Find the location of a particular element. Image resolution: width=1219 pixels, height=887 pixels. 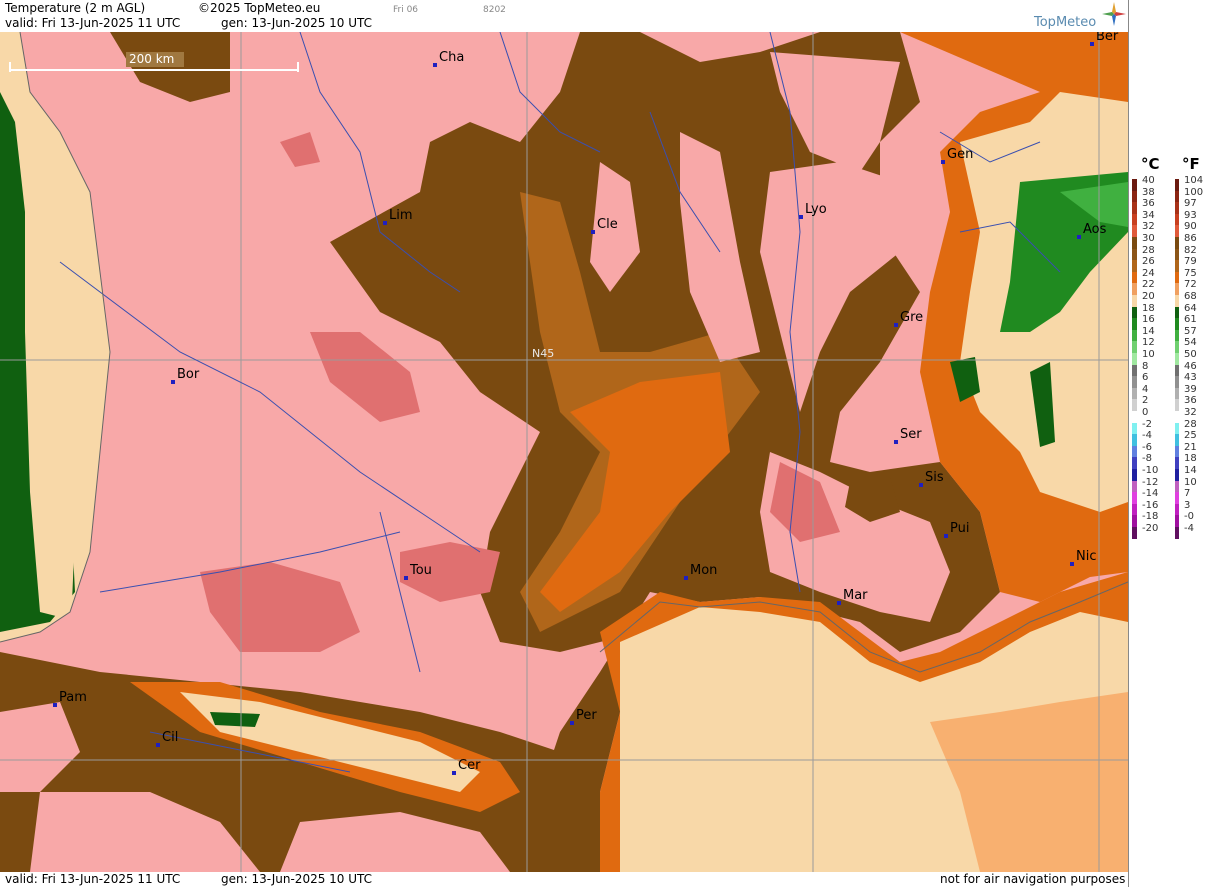

legend-celsius-label: -12 is located at coordinates (1150, 482).